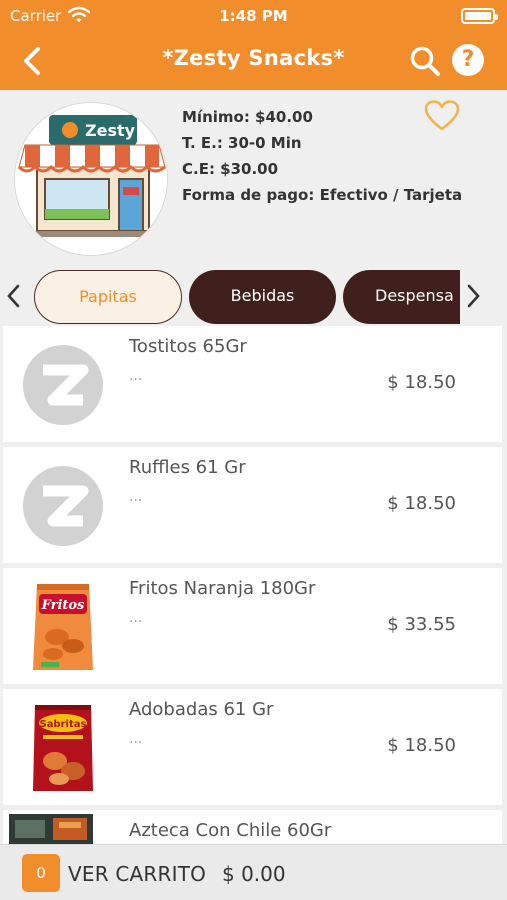  I want to click on delivery-time: T. E.: 30-0 Min, so click(242, 143).